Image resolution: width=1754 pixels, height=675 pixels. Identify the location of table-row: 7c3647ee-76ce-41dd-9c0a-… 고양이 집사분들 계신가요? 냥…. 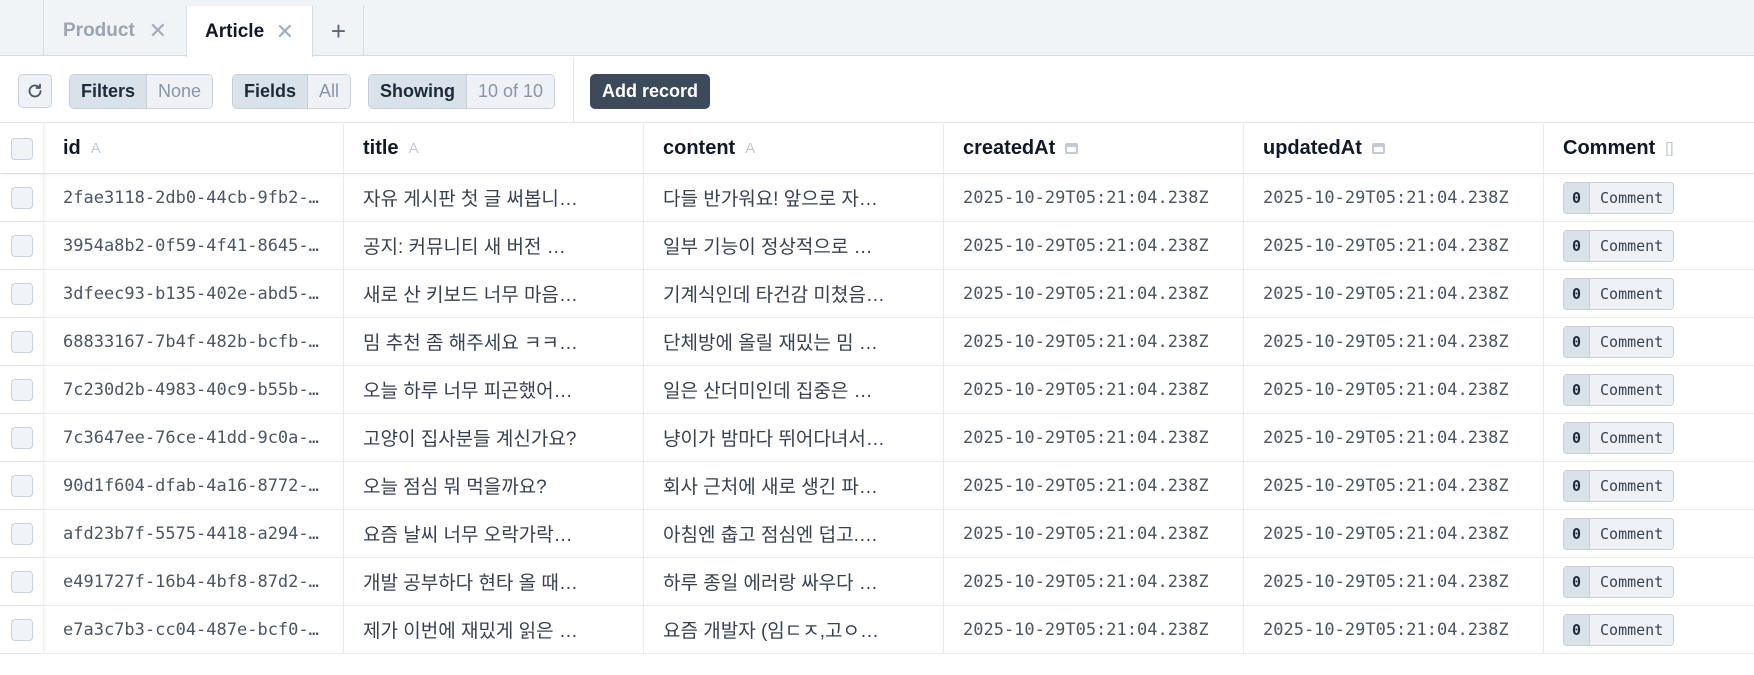
(877, 438).